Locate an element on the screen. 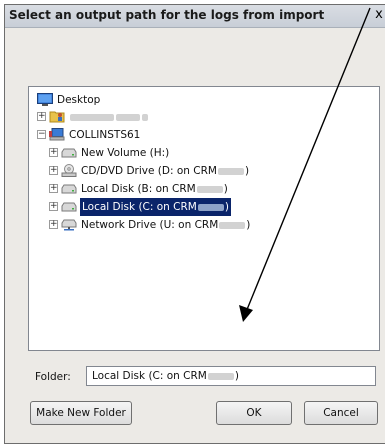  user-folder-icon is located at coordinates (57, 117).